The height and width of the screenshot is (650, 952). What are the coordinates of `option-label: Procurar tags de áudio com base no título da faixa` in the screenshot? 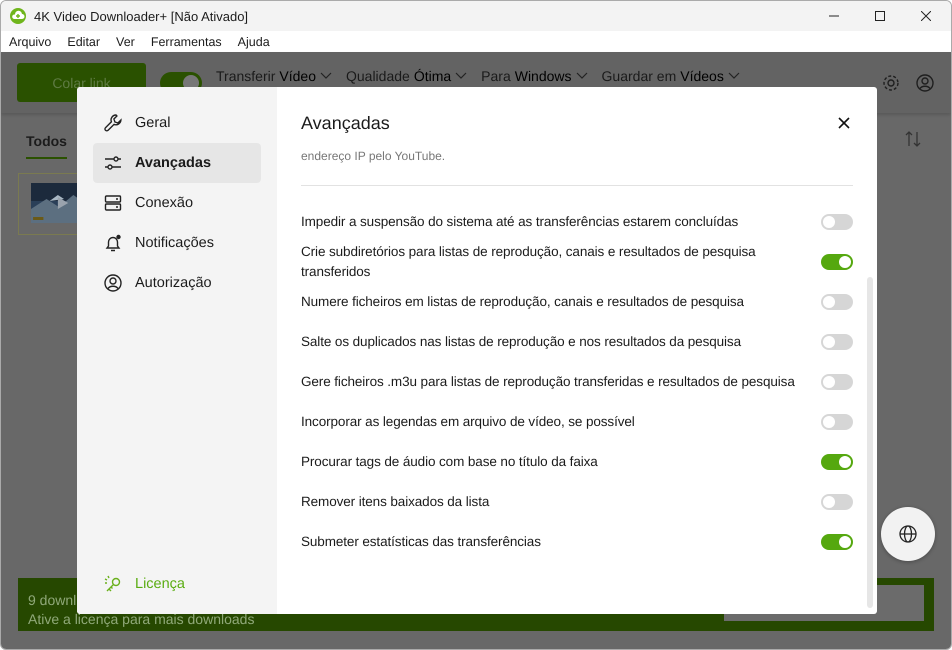 It's located at (450, 462).